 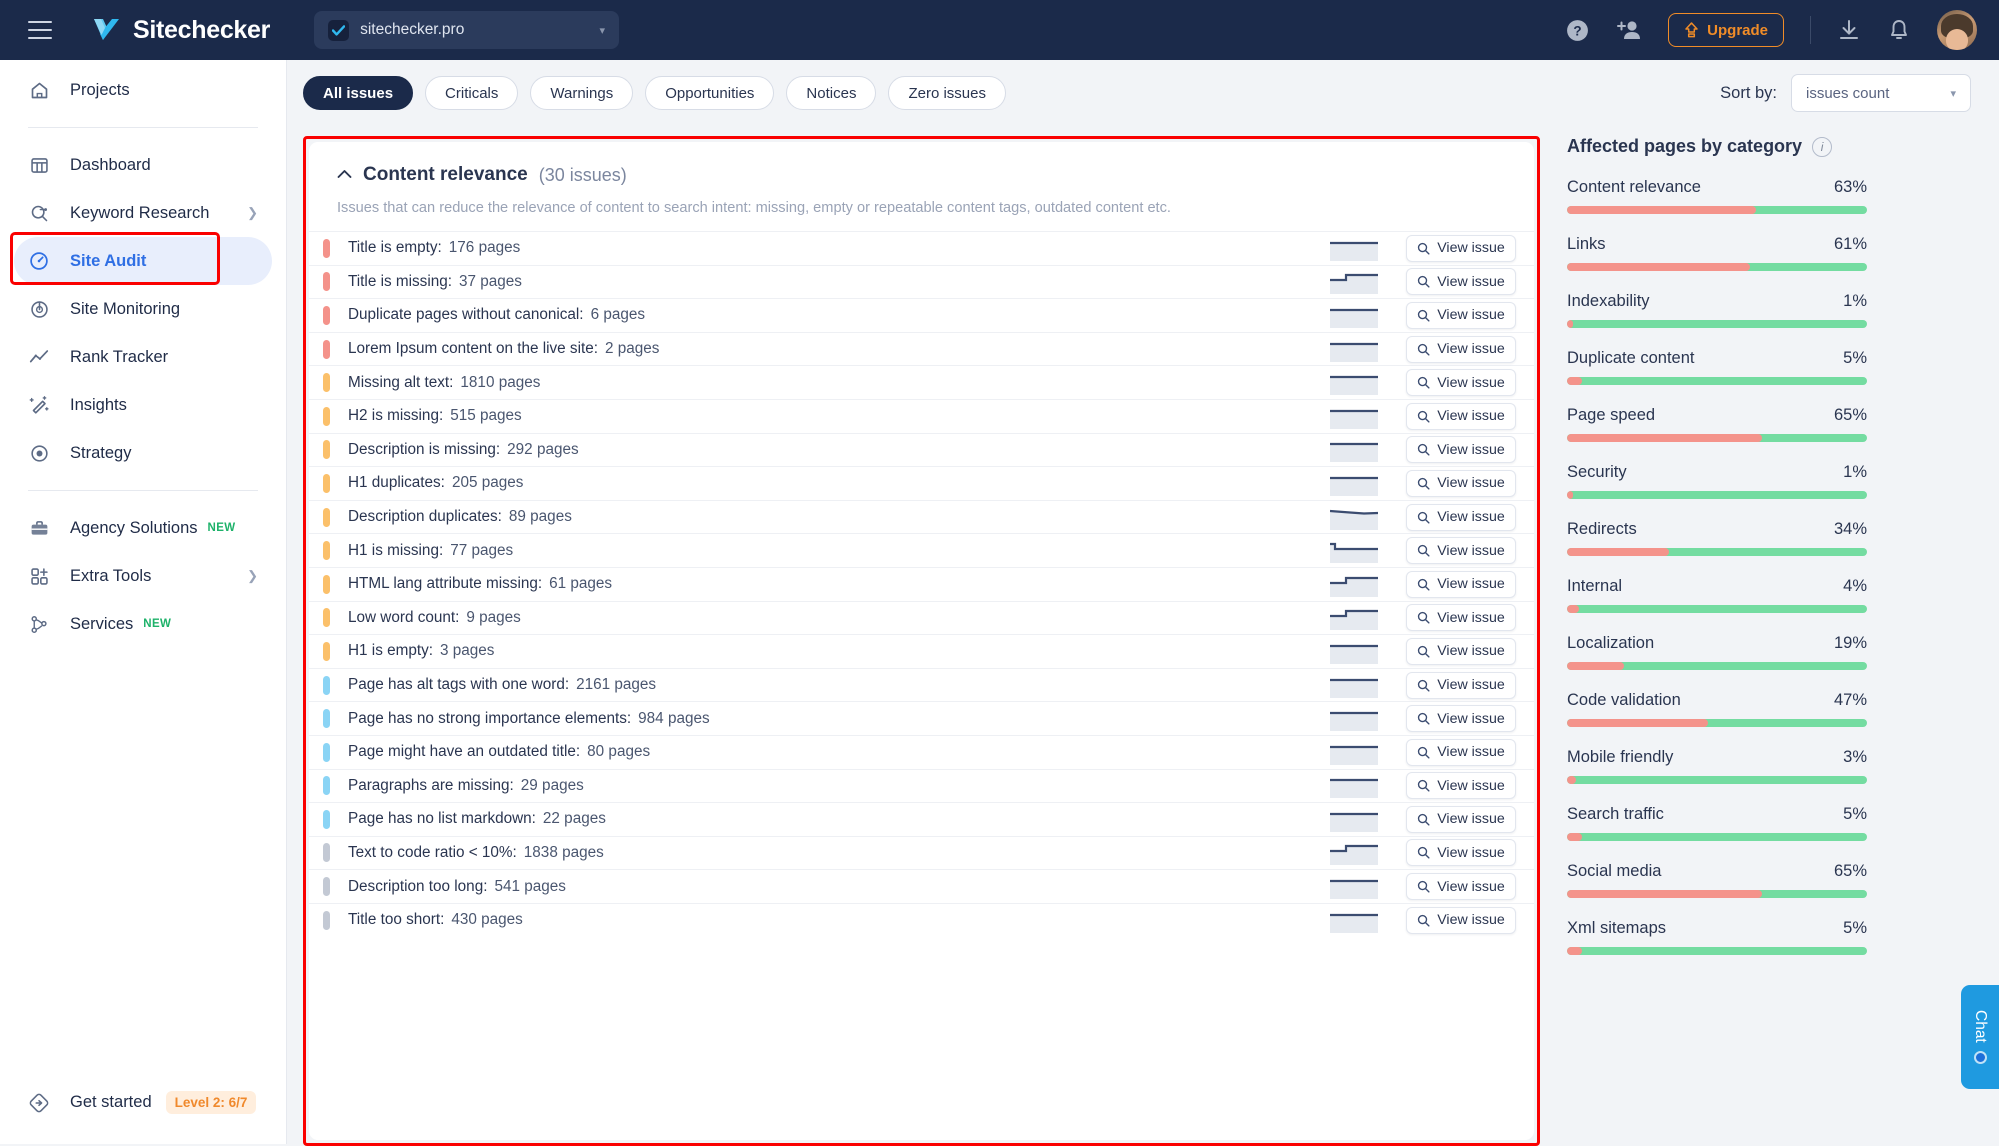 What do you see at coordinates (1717, 310) in the screenshot?
I see `category-item: Indexability 1%` at bounding box center [1717, 310].